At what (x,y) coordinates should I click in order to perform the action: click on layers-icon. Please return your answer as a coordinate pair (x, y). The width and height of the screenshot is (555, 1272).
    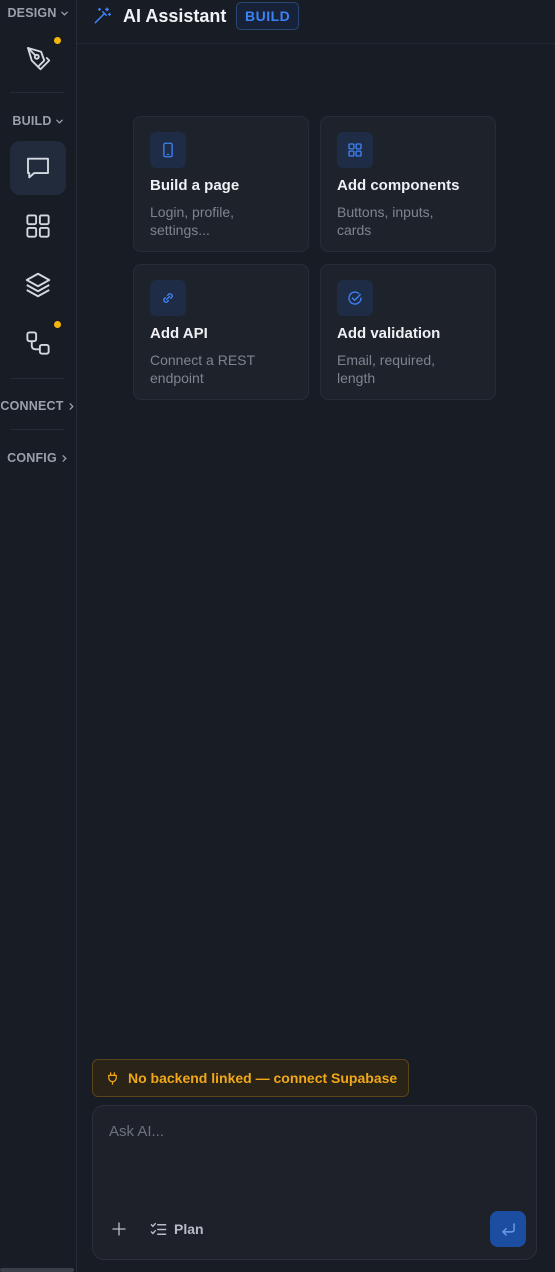
    Looking at the image, I should click on (38, 285).